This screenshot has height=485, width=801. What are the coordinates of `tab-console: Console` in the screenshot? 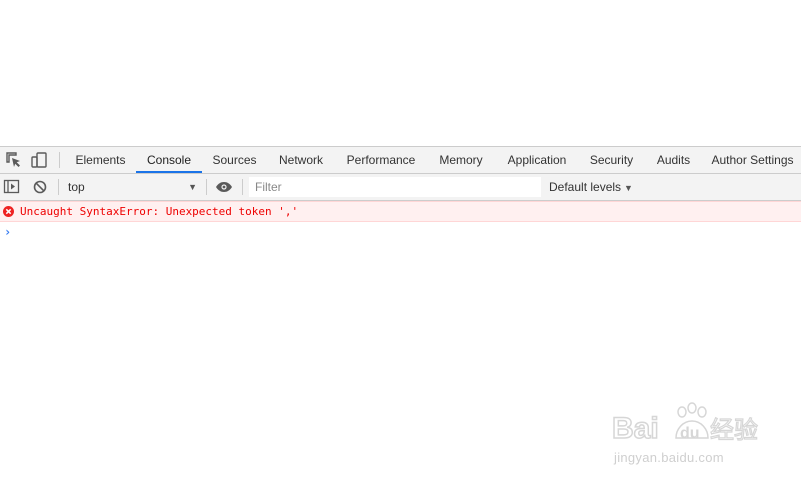 It's located at (169, 160).